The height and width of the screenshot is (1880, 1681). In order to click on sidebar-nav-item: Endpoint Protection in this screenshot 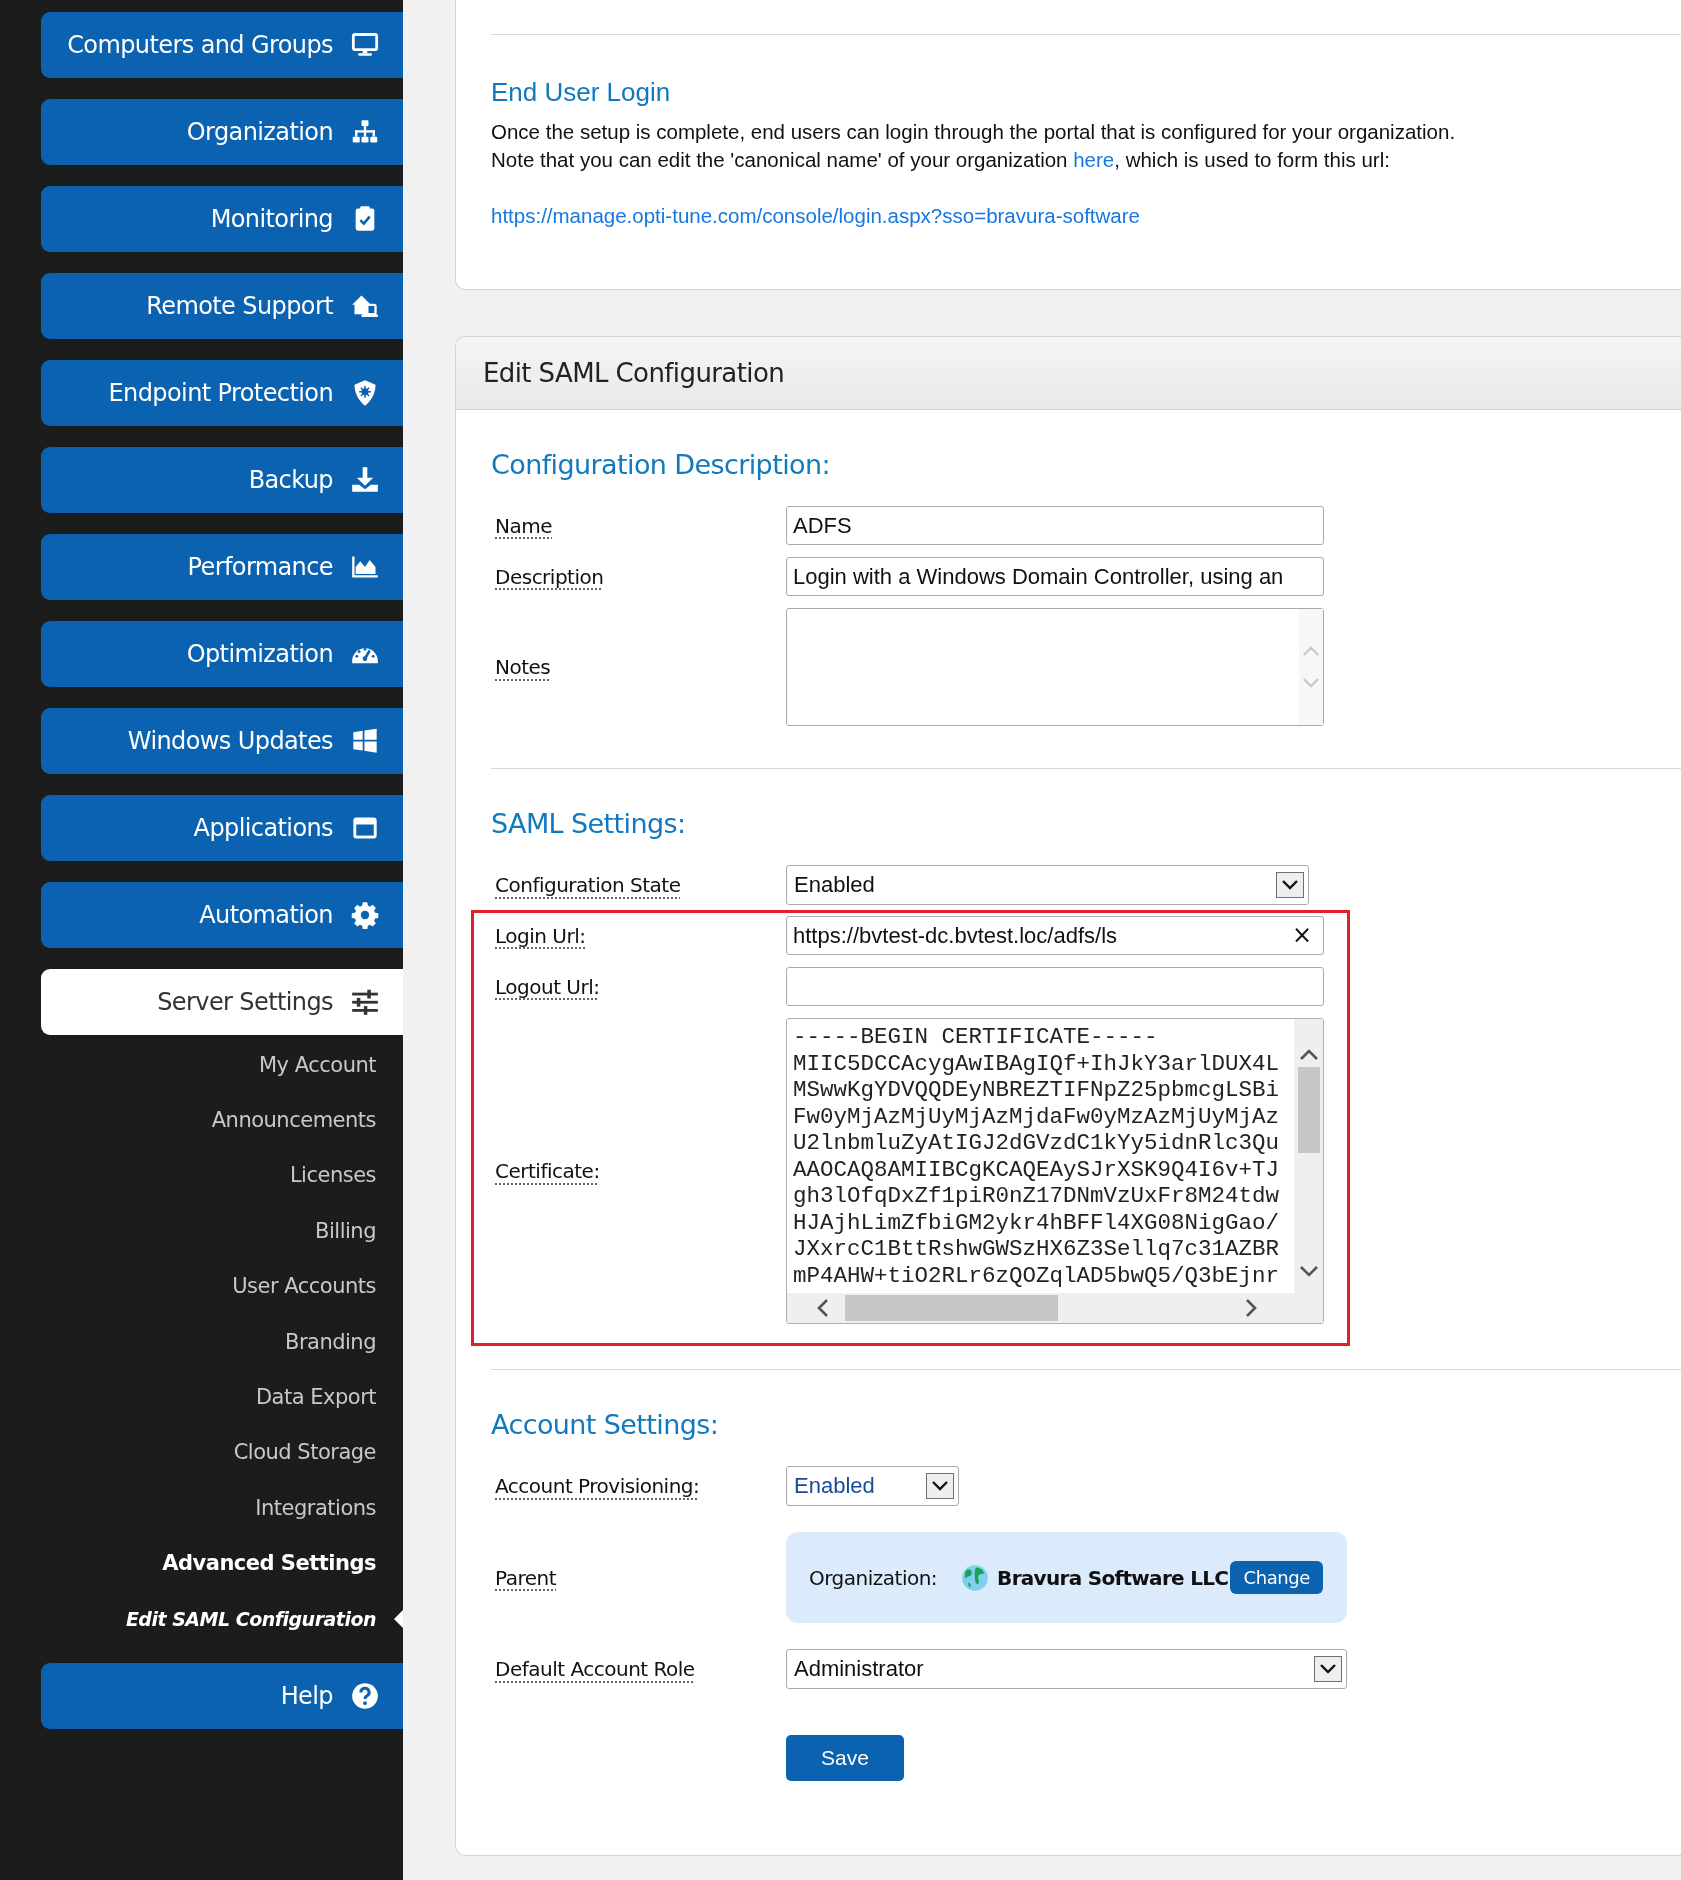, I will do `click(222, 393)`.